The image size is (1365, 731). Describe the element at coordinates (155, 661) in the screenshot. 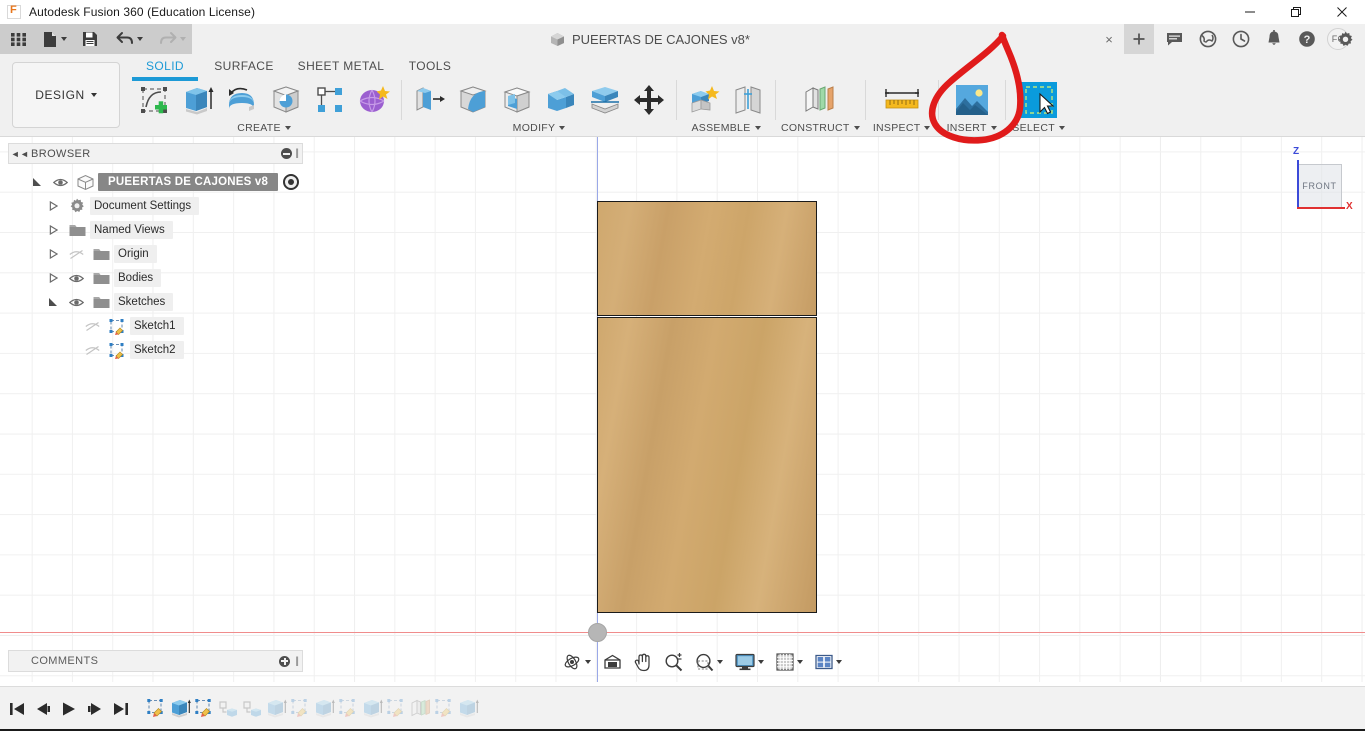

I see `comments-panel: COMMENTS |||` at that location.